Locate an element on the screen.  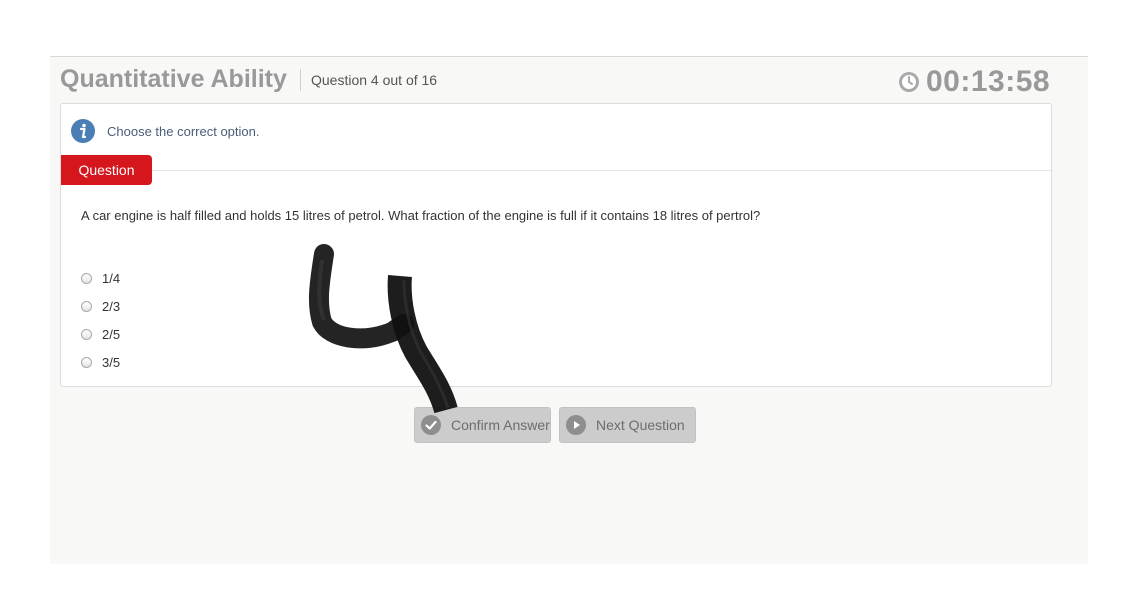
timer: 00:13:58 is located at coordinates (974, 82).